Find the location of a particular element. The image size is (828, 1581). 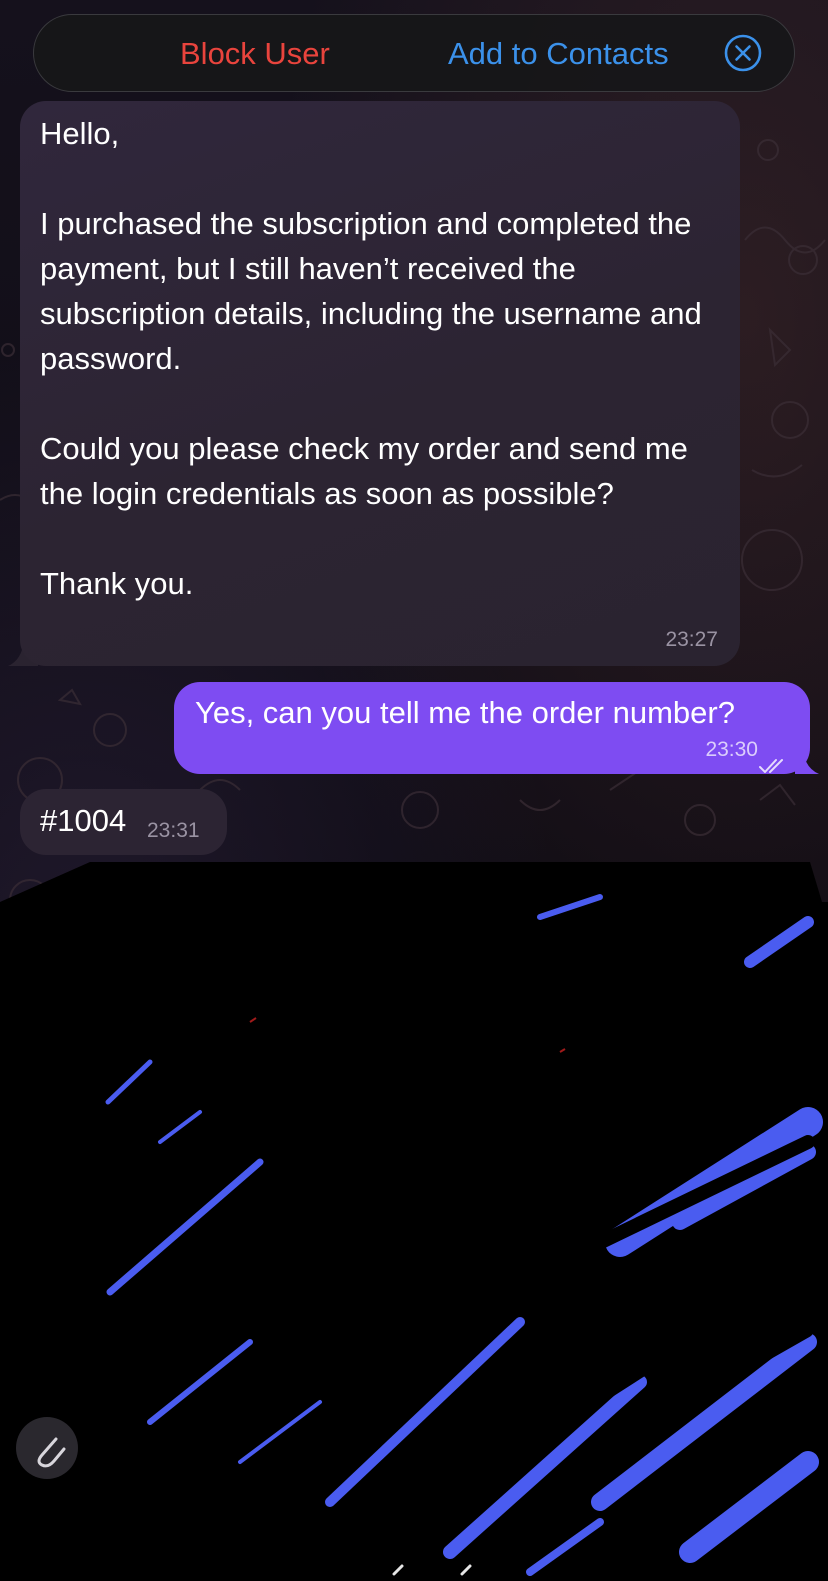

contact-action-bar: Block User Add to Contacts is located at coordinates (414, 53).